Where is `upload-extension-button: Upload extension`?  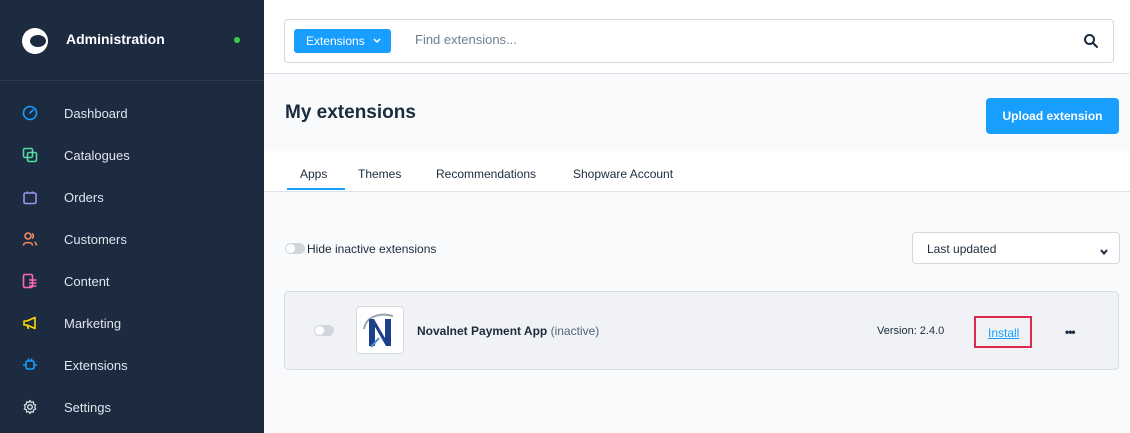 upload-extension-button: Upload extension is located at coordinates (1052, 116).